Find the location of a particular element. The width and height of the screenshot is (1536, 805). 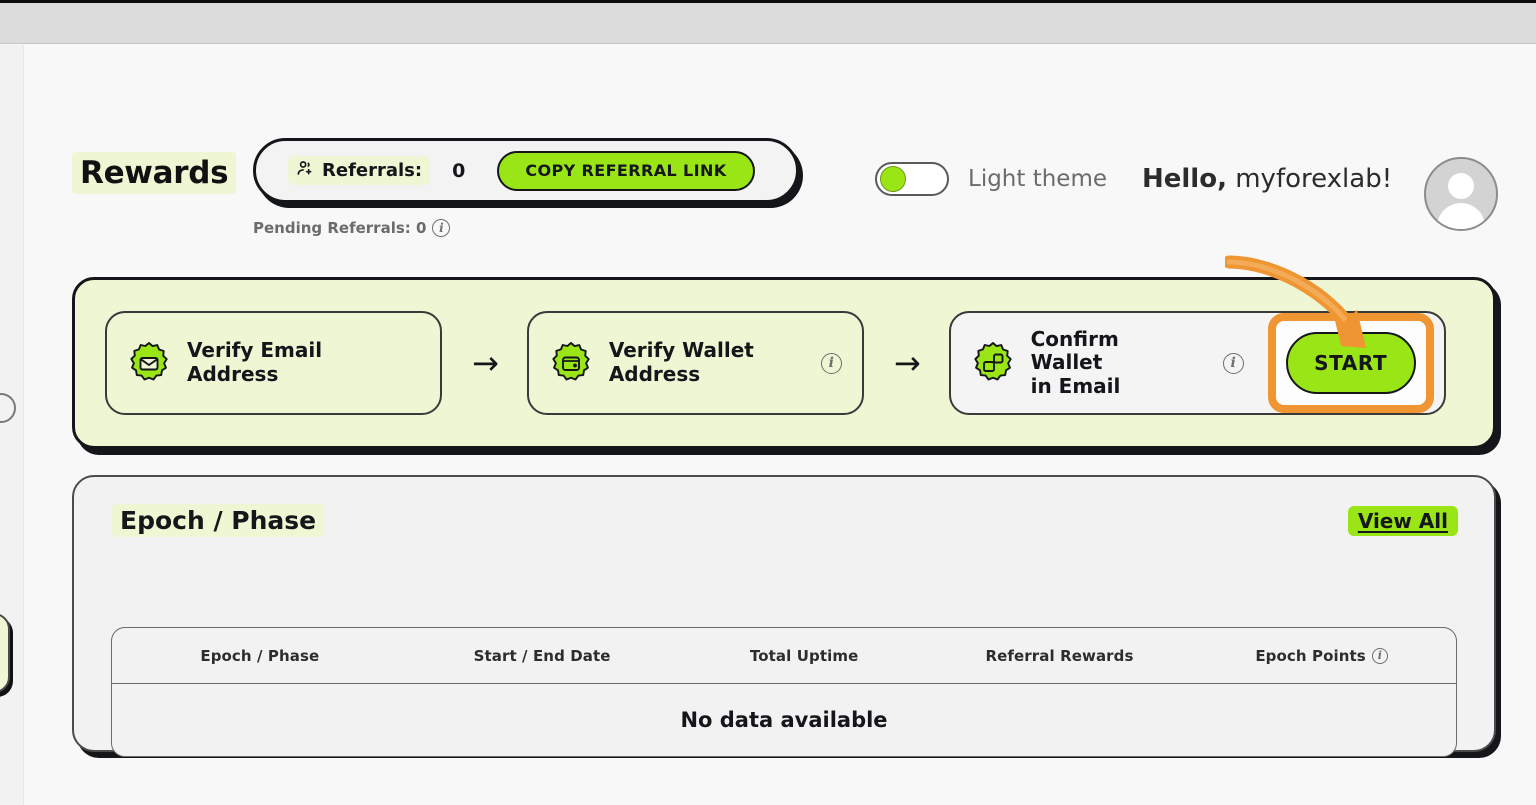

browser-top-bar is located at coordinates (768, 22).